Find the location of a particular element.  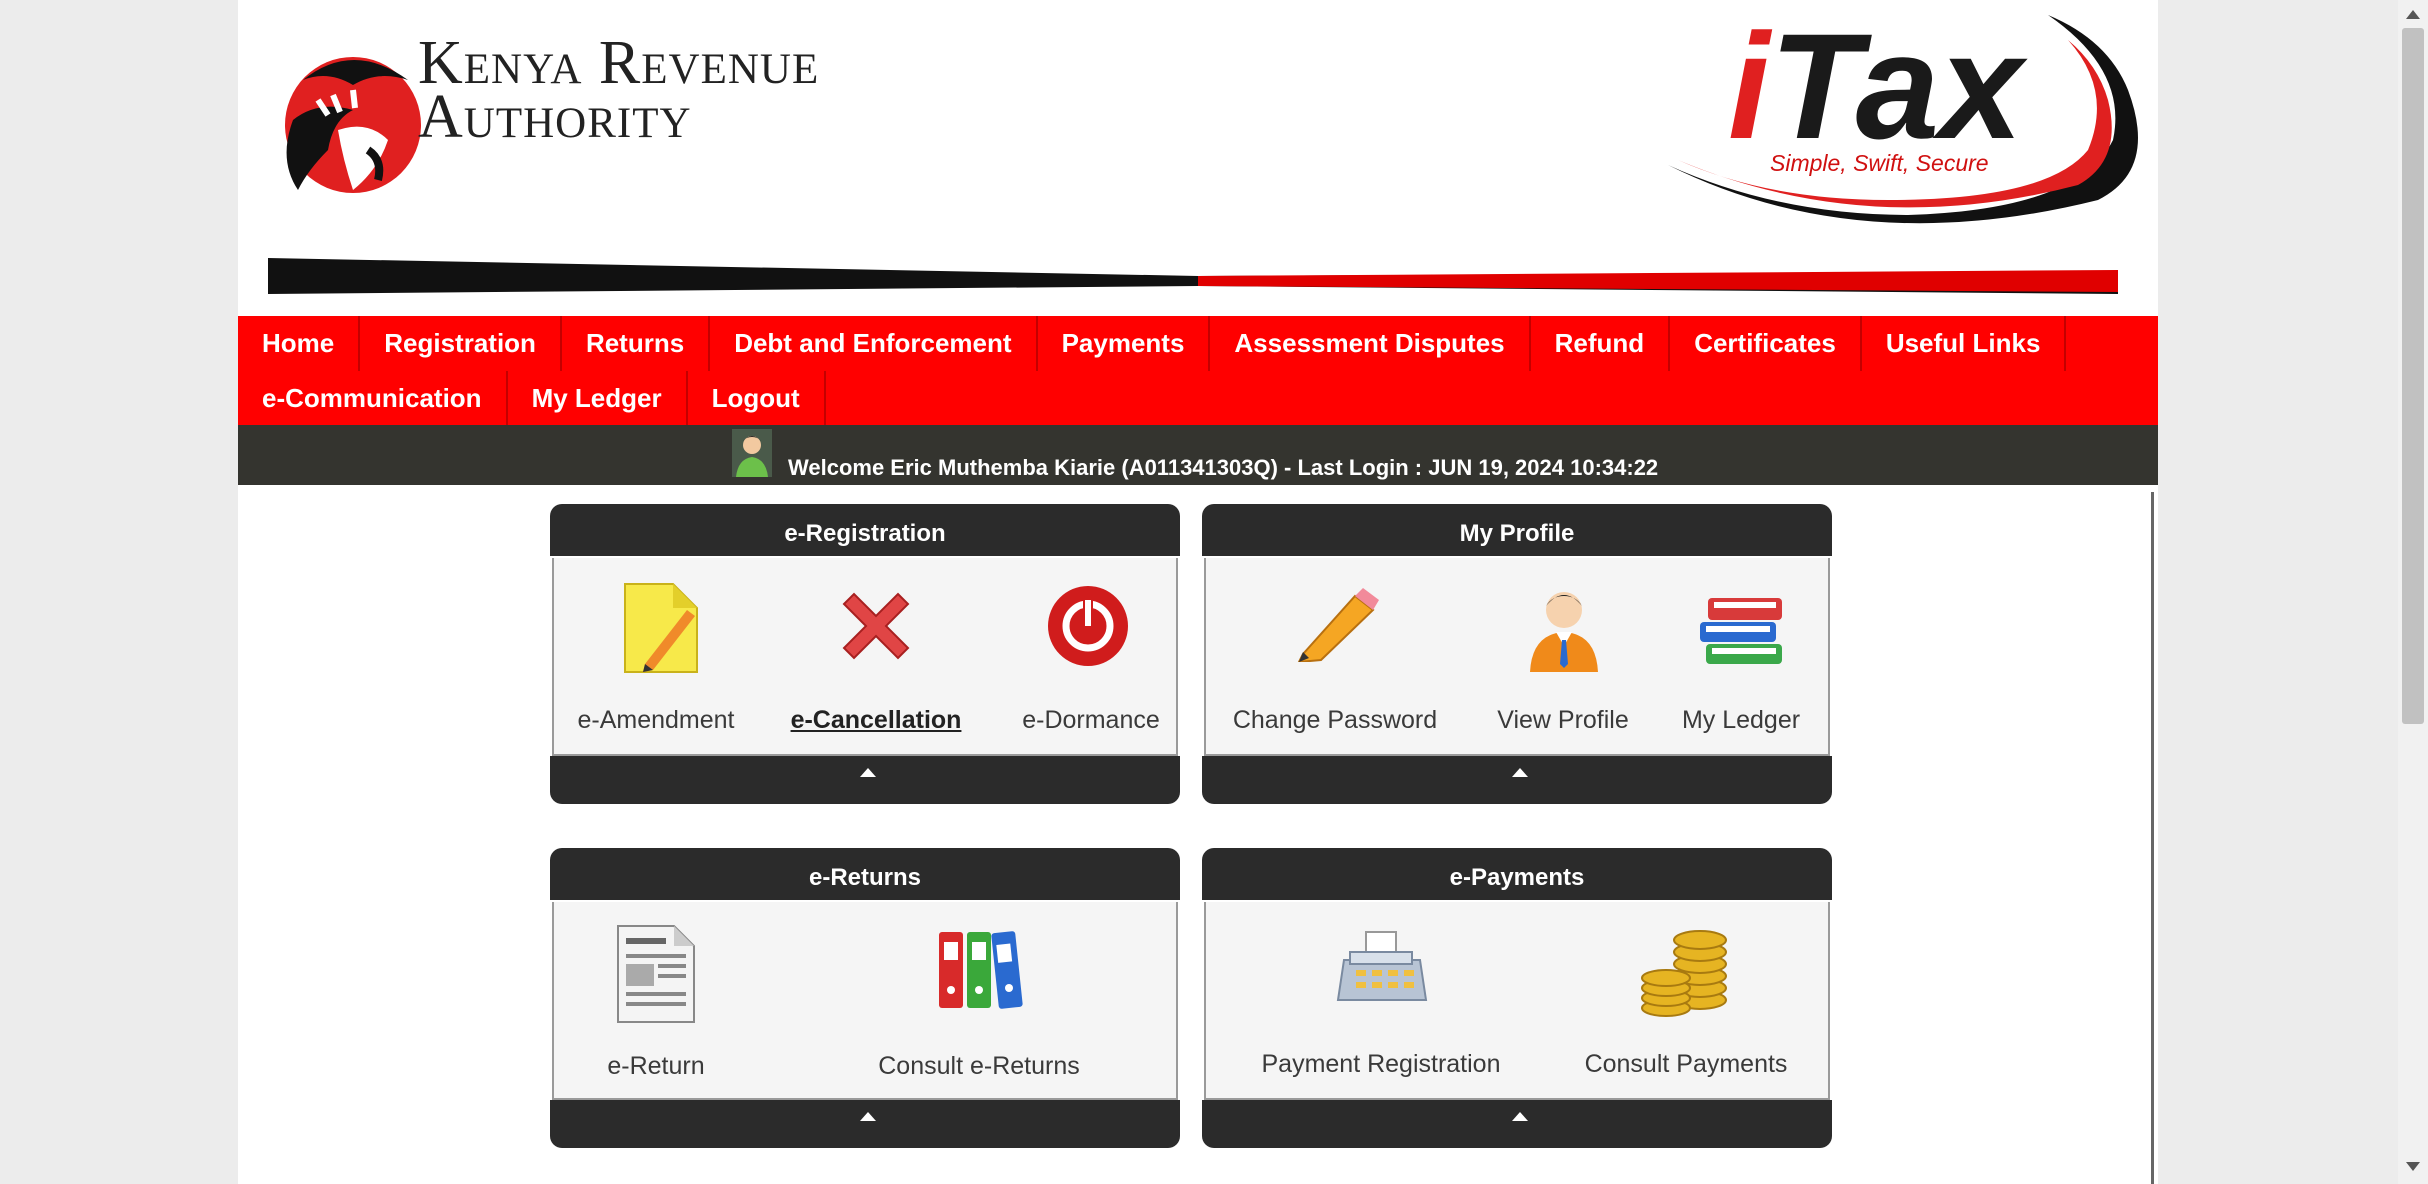

nav-home: Home is located at coordinates (299, 343).